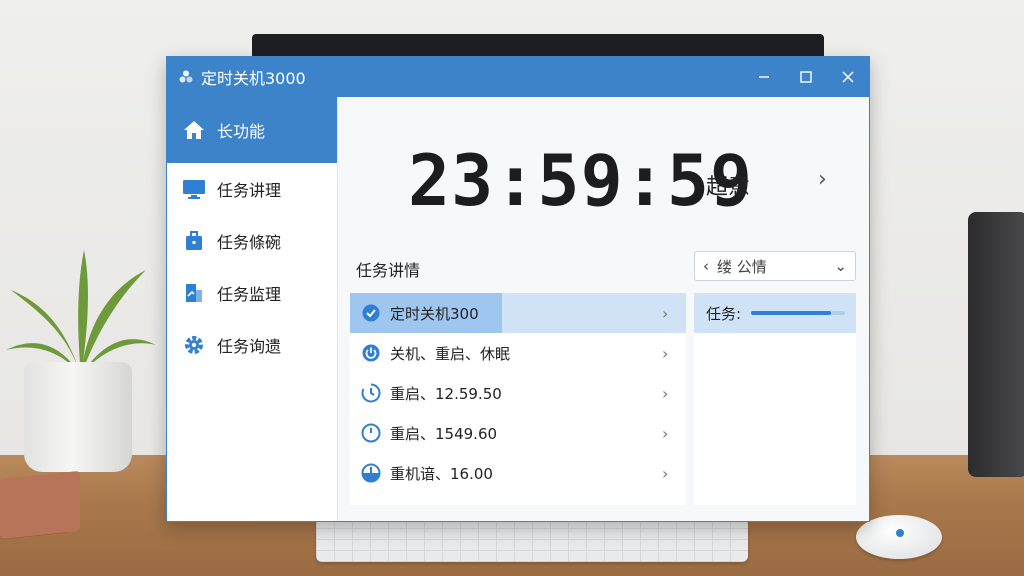 The image size is (1024, 576). Describe the element at coordinates (194, 130) in the screenshot. I see `home-icon` at that location.